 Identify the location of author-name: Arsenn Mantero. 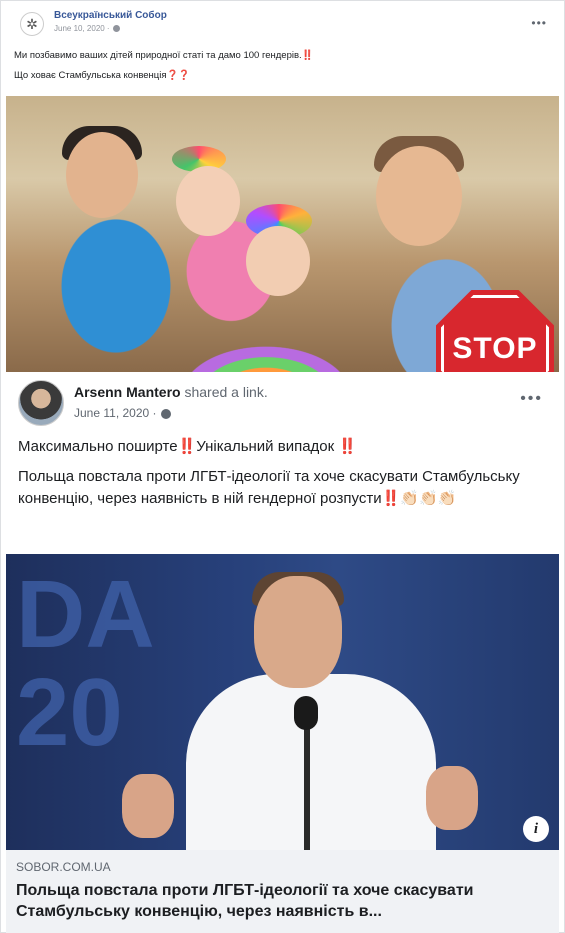
(127, 392).